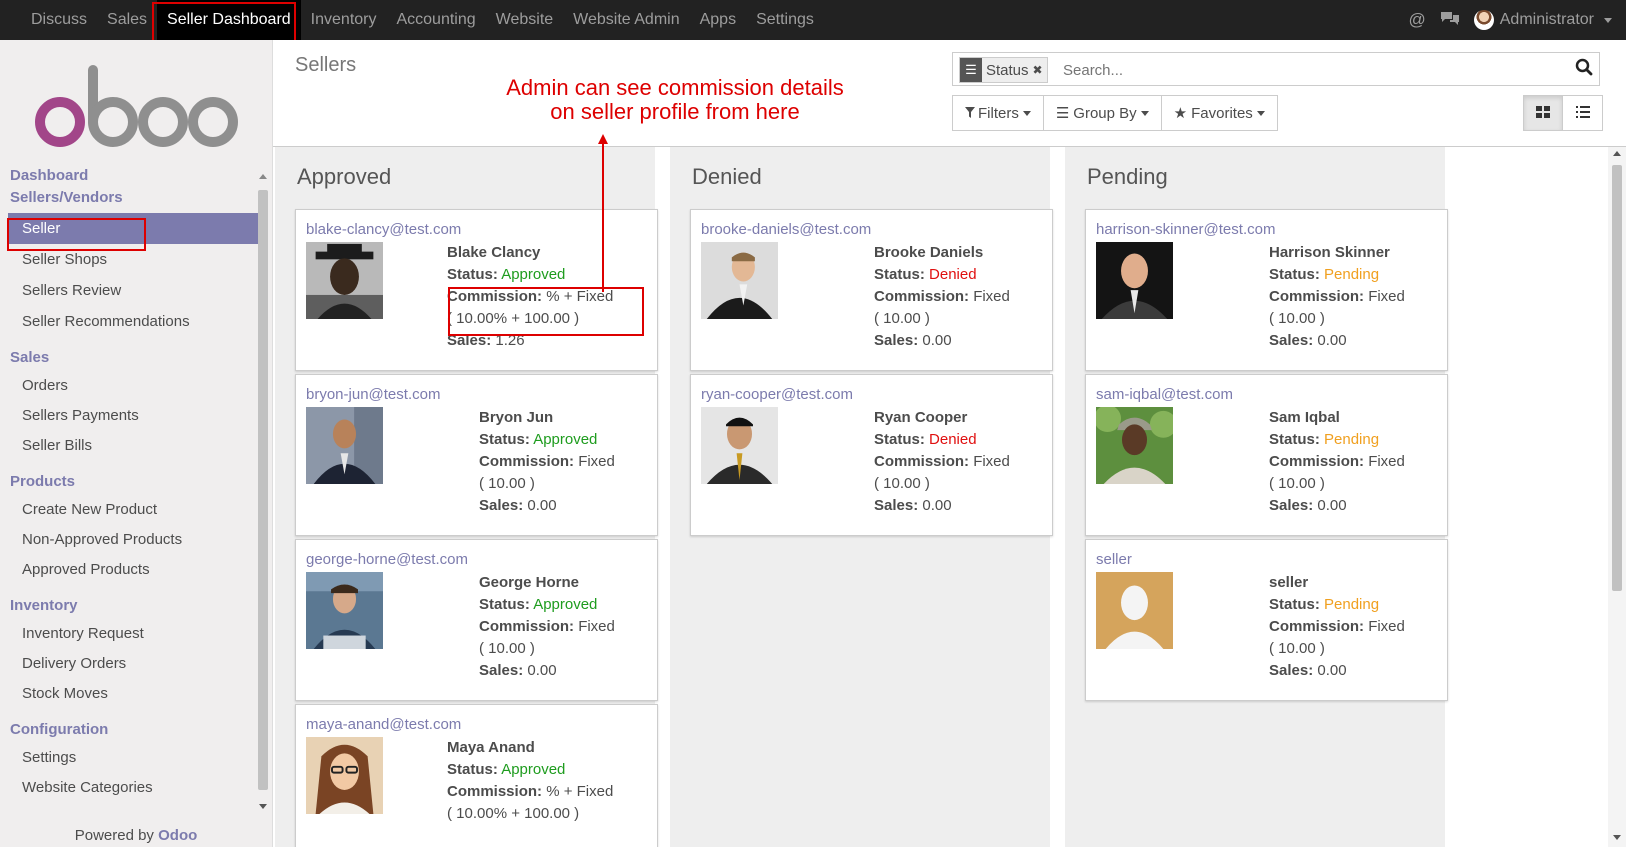 Image resolution: width=1626 pixels, height=847 pixels. Describe the element at coordinates (224, 22) in the screenshot. I see `highlight-seller-dashboard` at that location.